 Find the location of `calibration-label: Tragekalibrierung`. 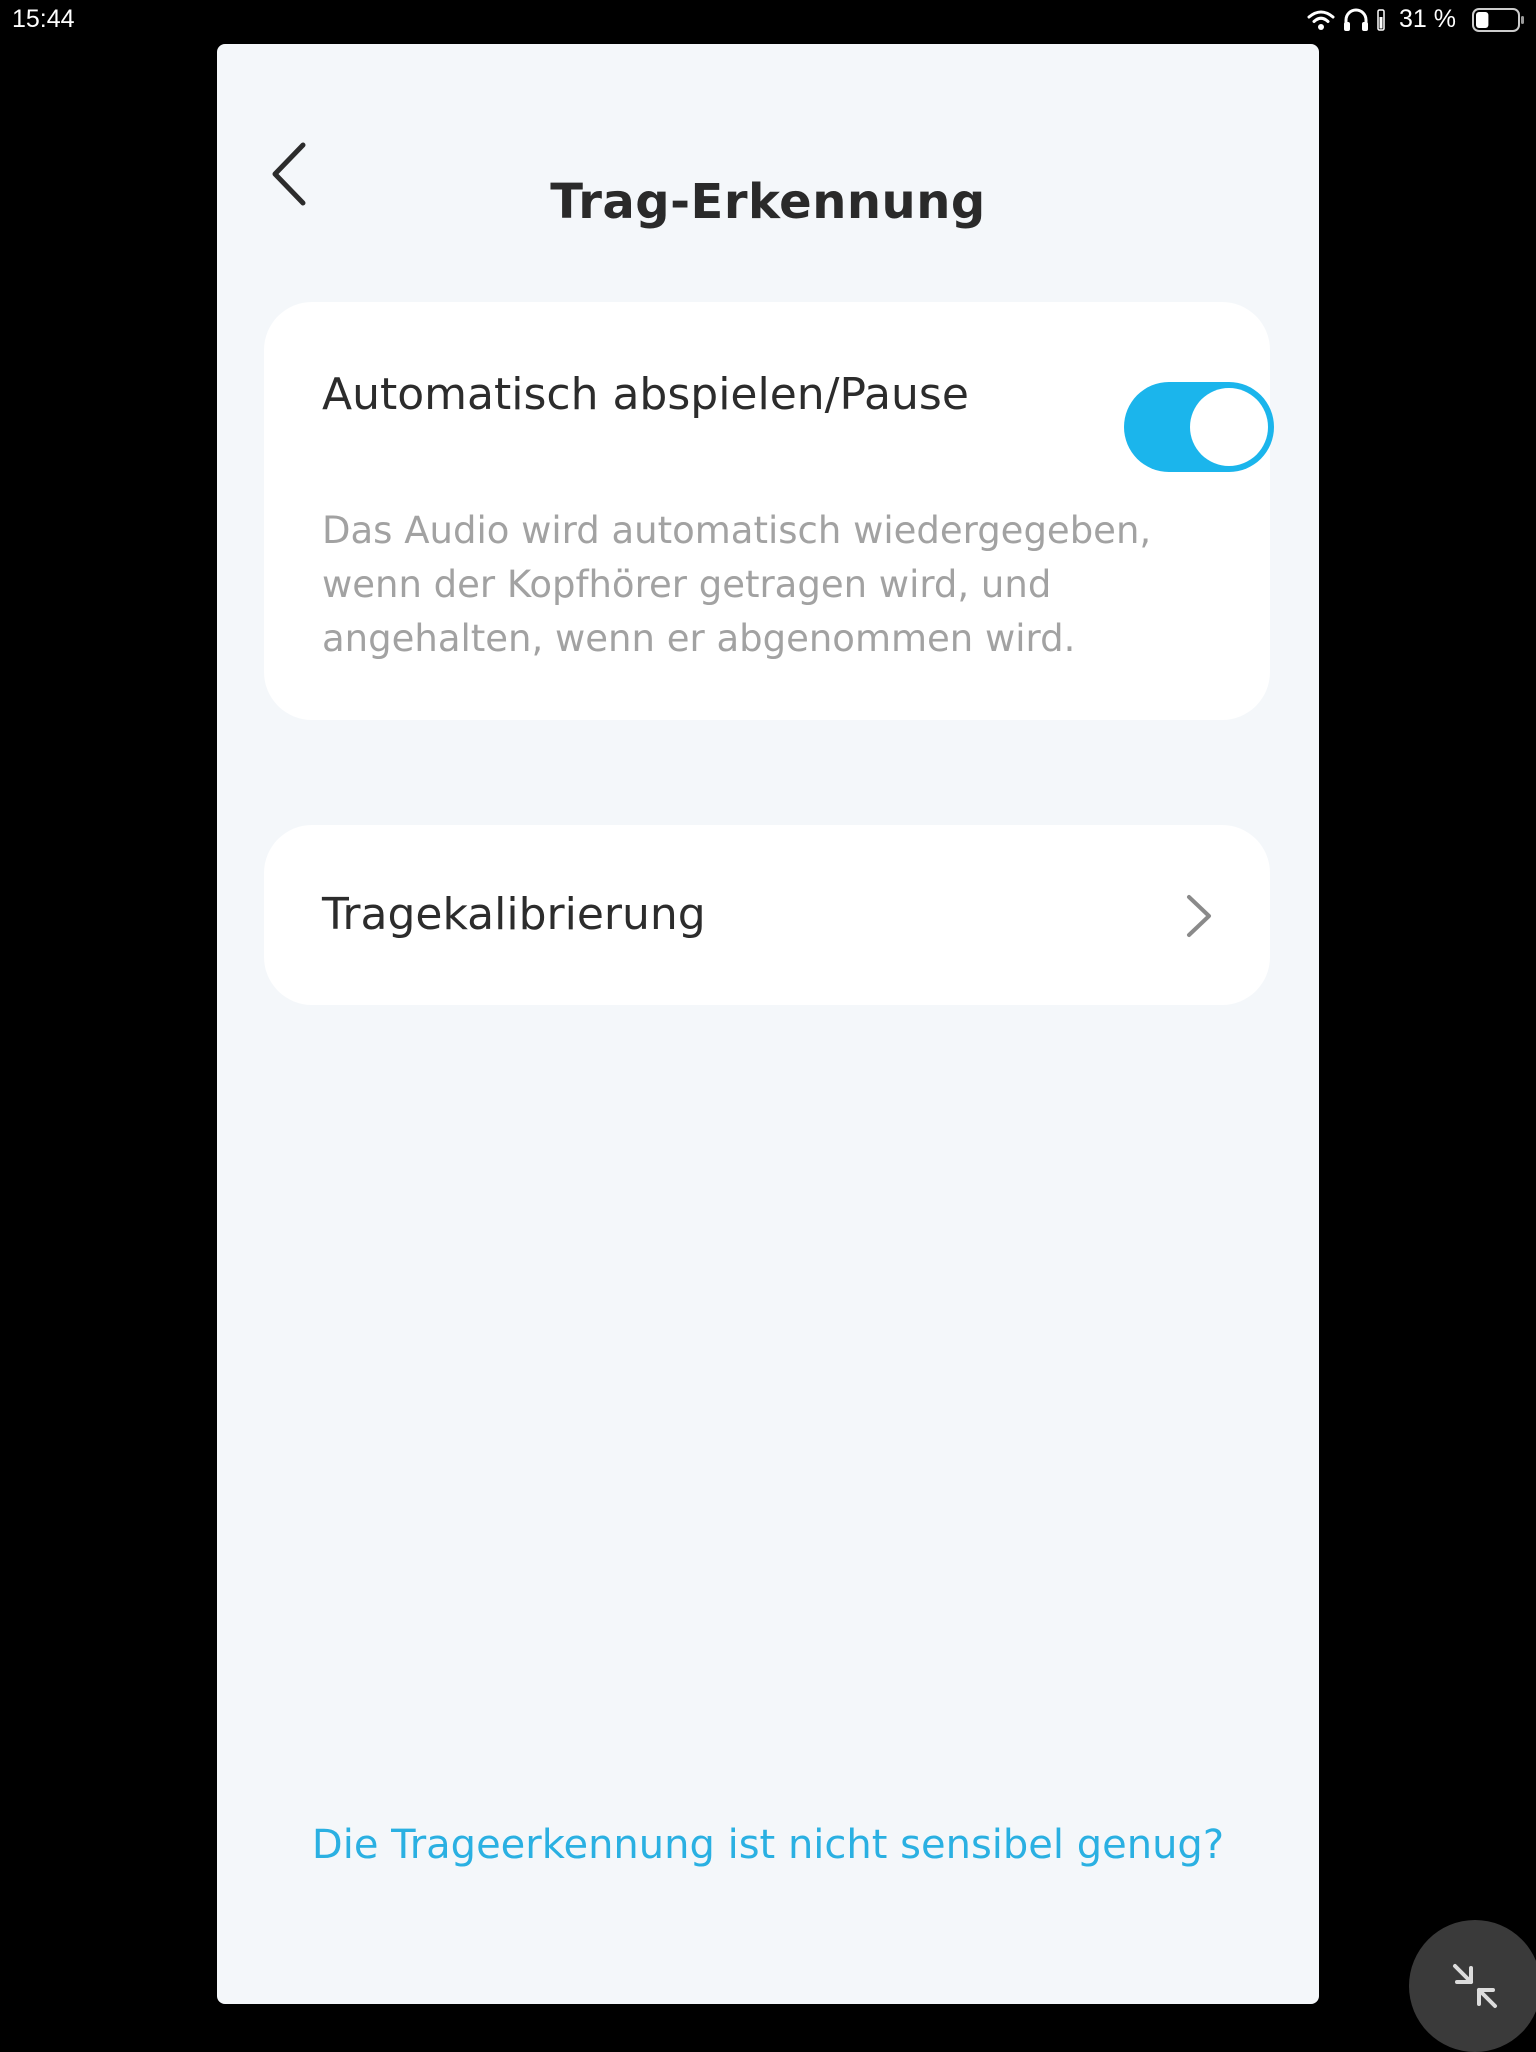

calibration-label: Tragekalibrierung is located at coordinates (514, 914).